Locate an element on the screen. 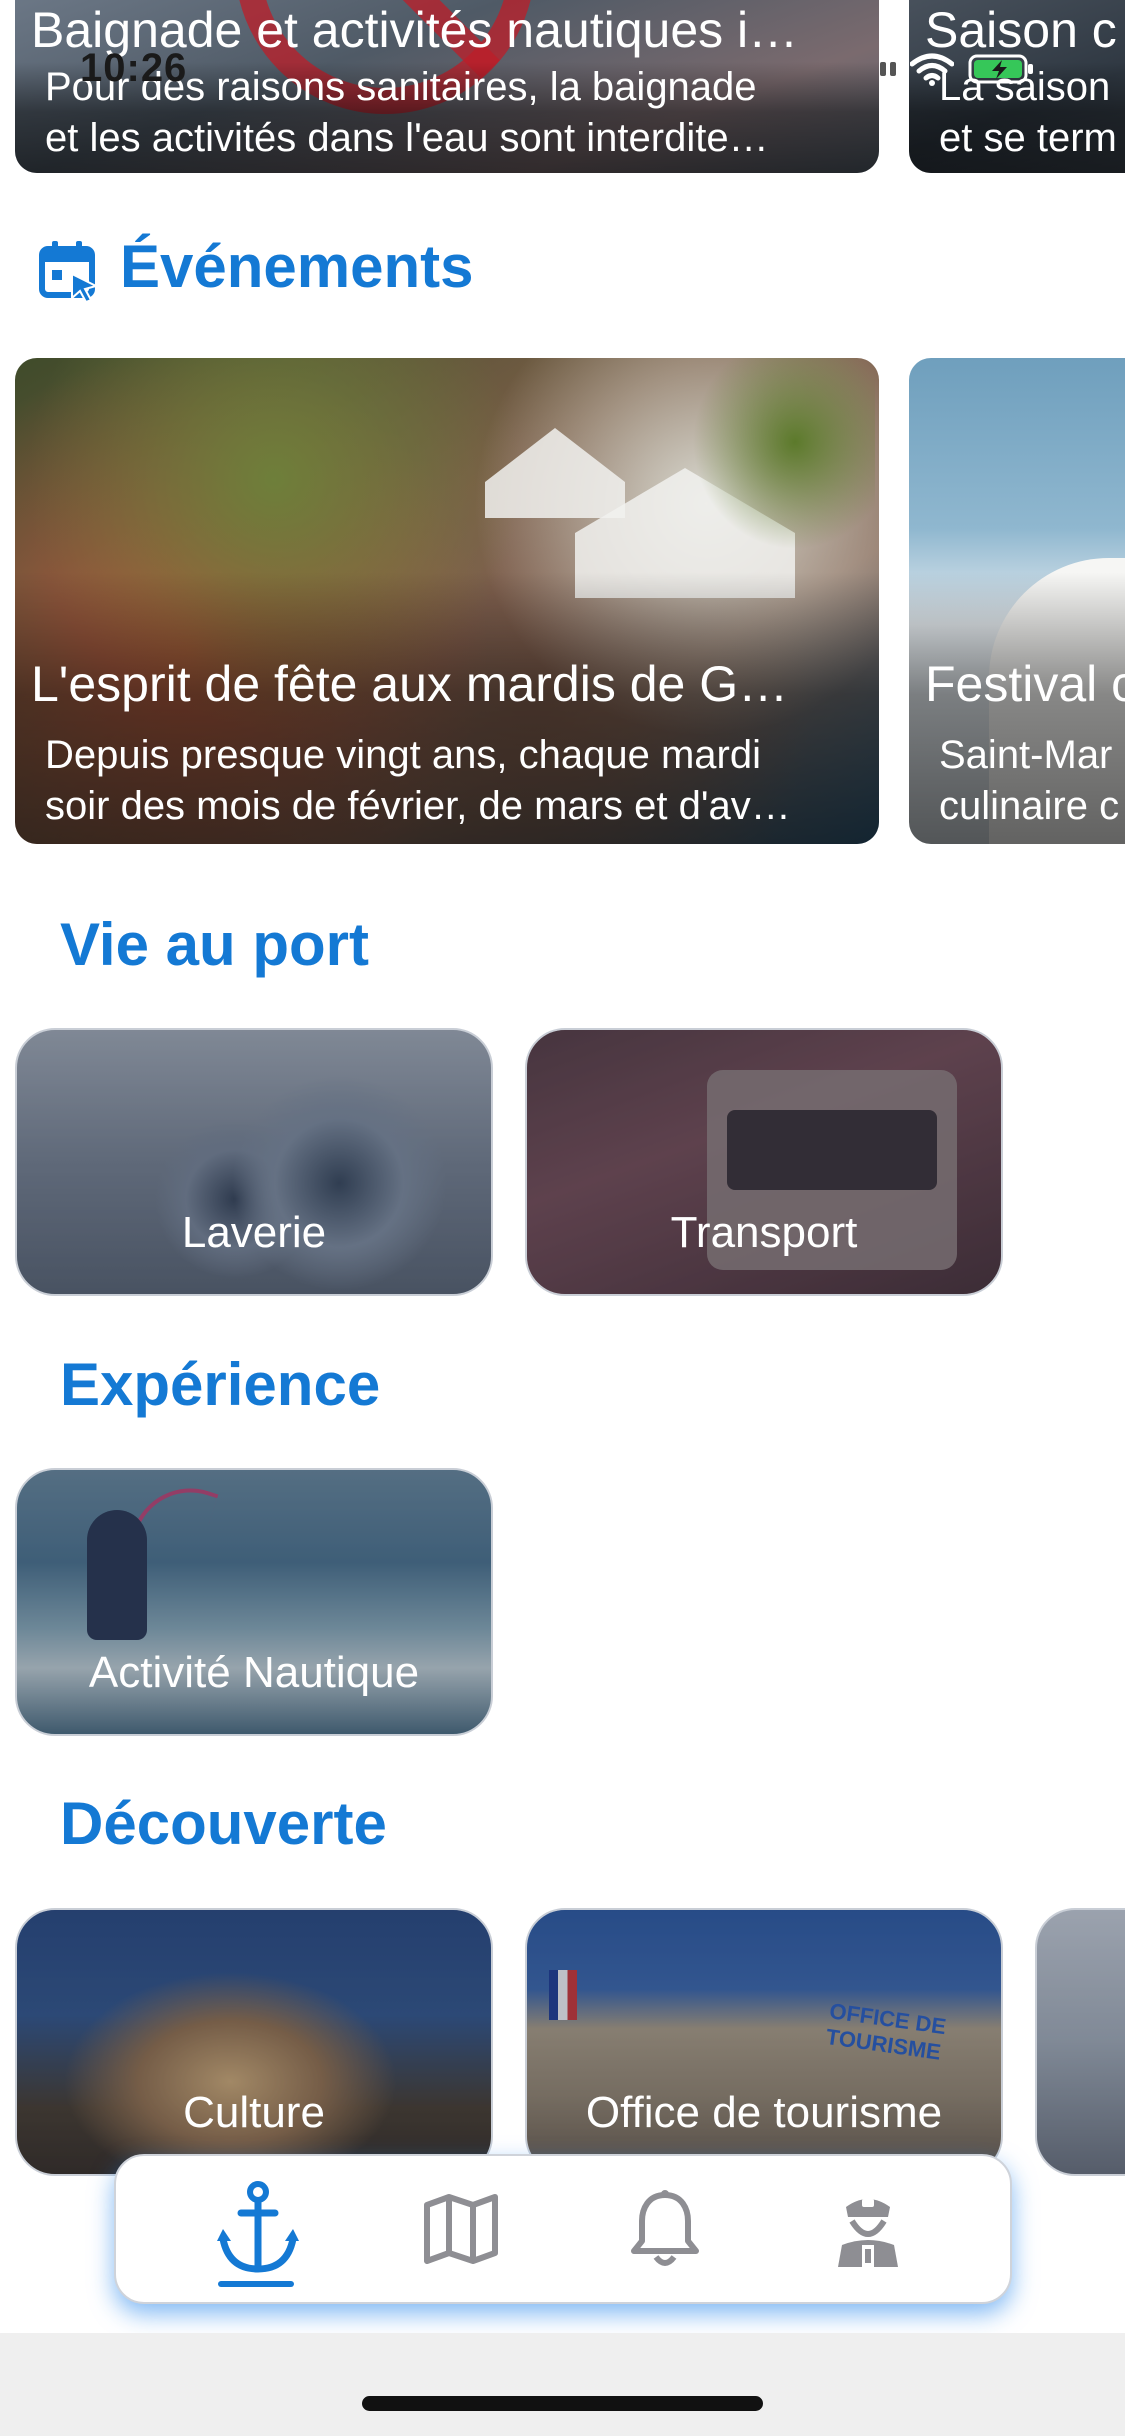 This screenshot has height=2436, width=1125. tab-map is located at coordinates (461, 2229).